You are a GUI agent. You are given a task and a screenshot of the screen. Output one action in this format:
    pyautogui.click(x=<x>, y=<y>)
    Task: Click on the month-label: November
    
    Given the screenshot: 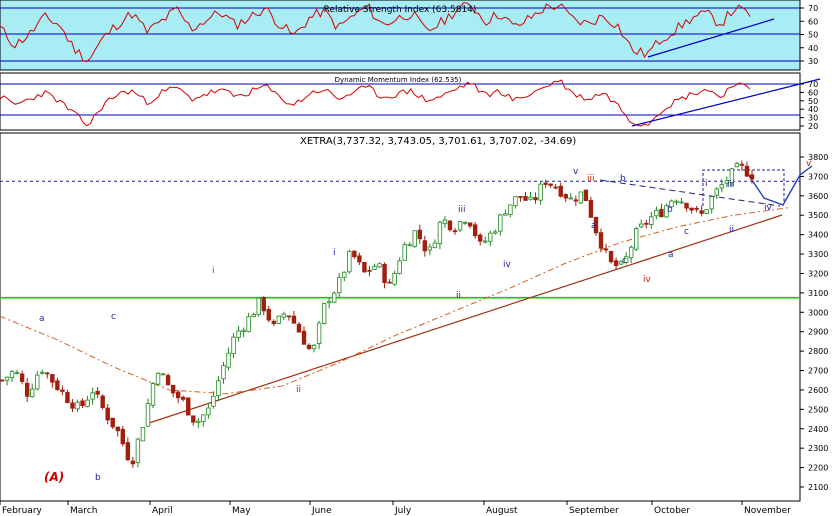 What is the action you would take?
    pyautogui.click(x=767, y=511)
    